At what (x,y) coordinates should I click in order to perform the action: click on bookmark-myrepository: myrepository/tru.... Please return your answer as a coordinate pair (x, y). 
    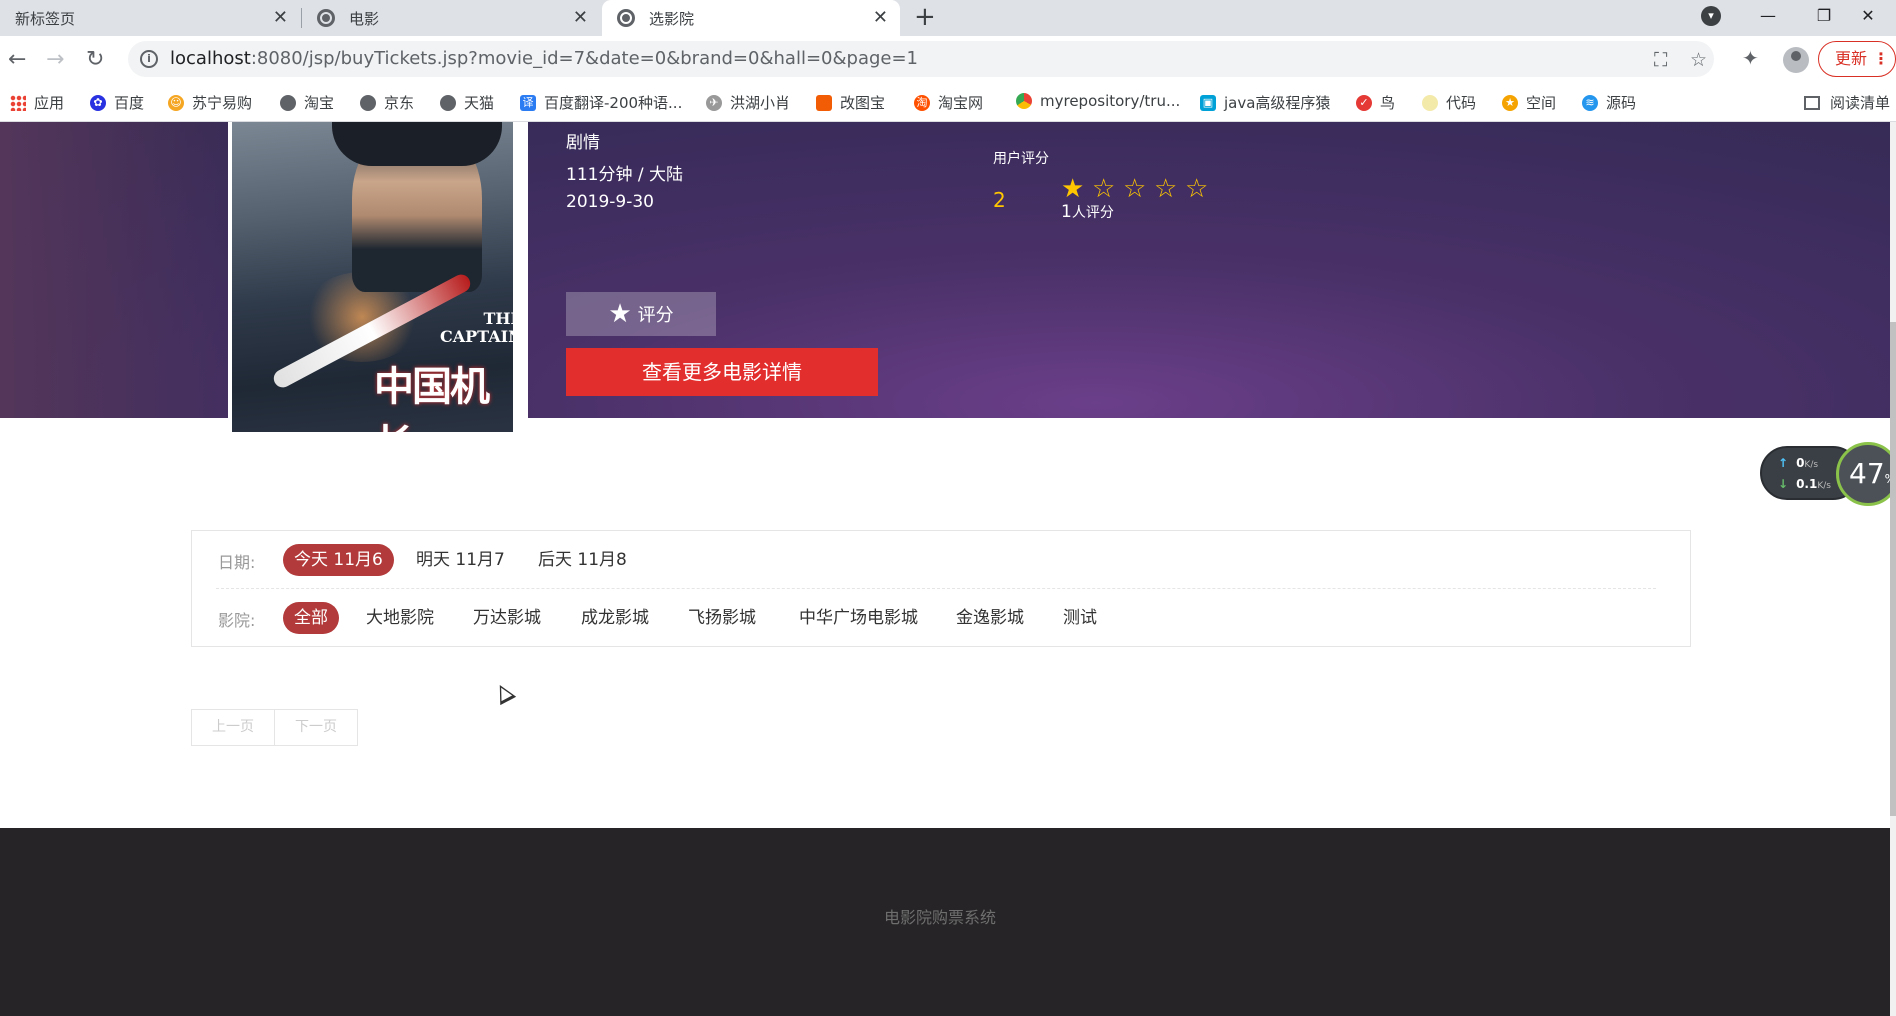
    Looking at the image, I should click on (1098, 101).